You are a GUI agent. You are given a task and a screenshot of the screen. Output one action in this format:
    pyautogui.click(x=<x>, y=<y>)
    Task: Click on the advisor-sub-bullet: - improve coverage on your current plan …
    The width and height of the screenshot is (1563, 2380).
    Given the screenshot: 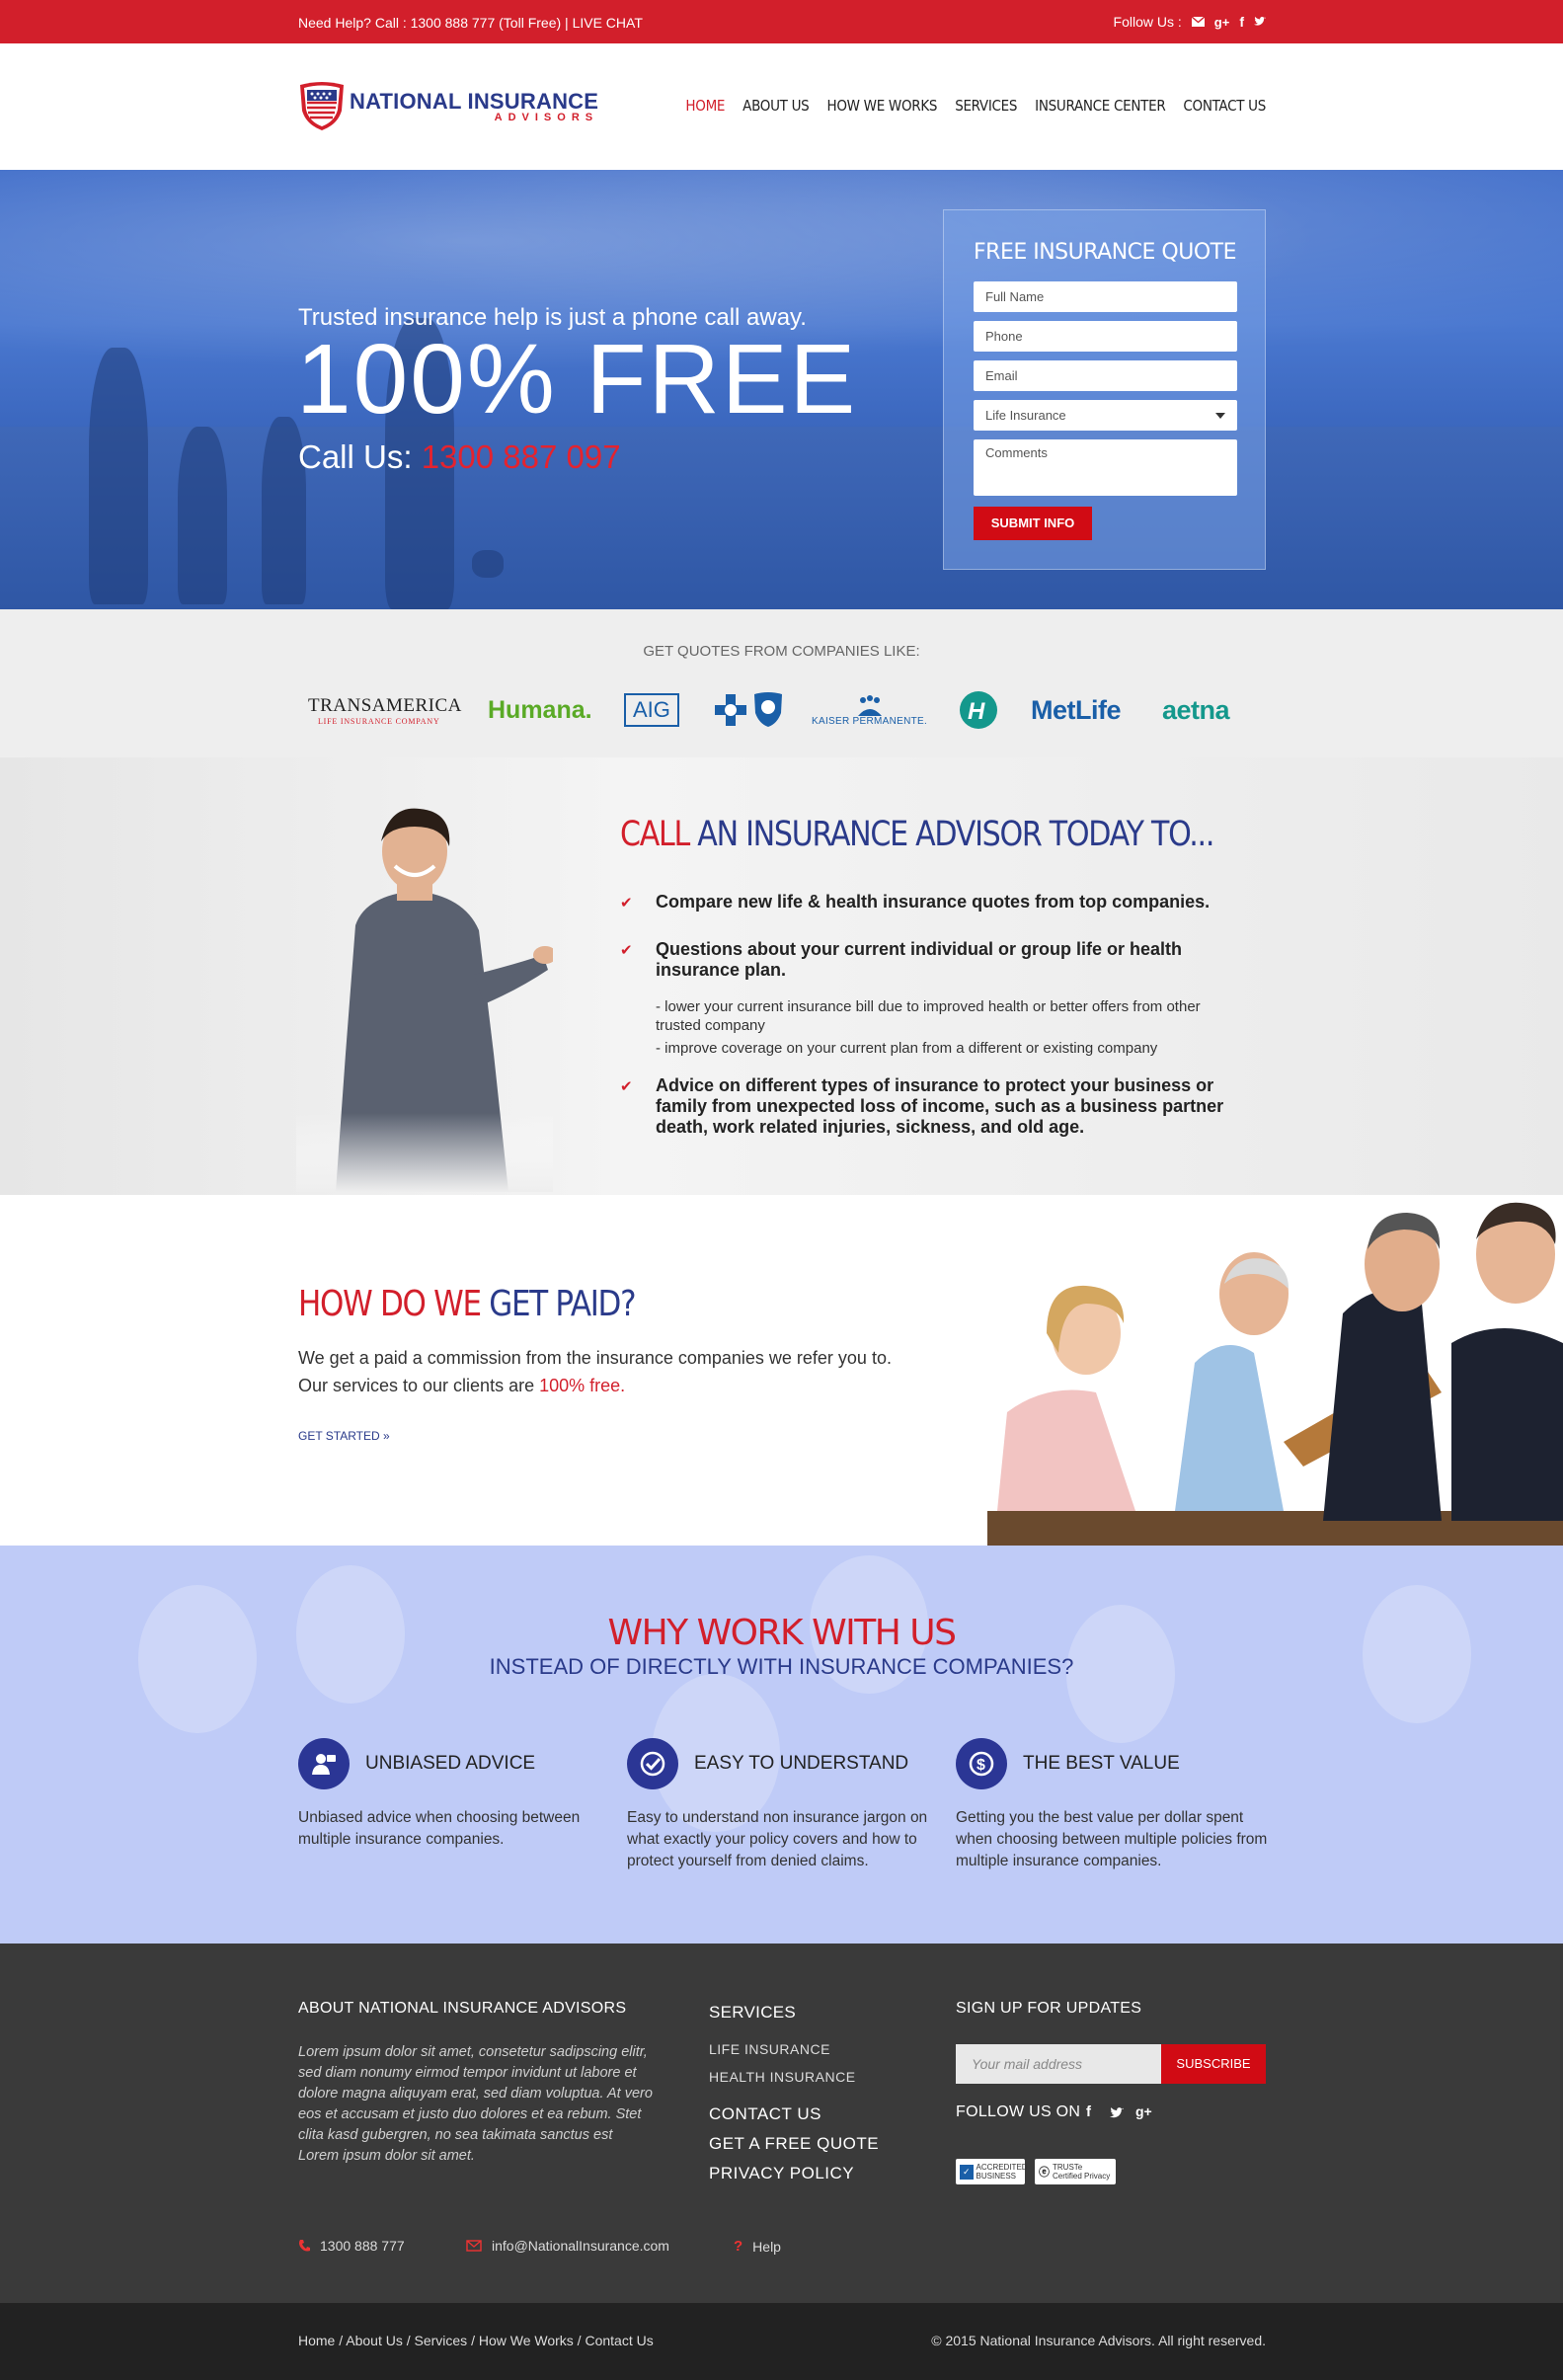 What is the action you would take?
    pyautogui.click(x=907, y=1048)
    